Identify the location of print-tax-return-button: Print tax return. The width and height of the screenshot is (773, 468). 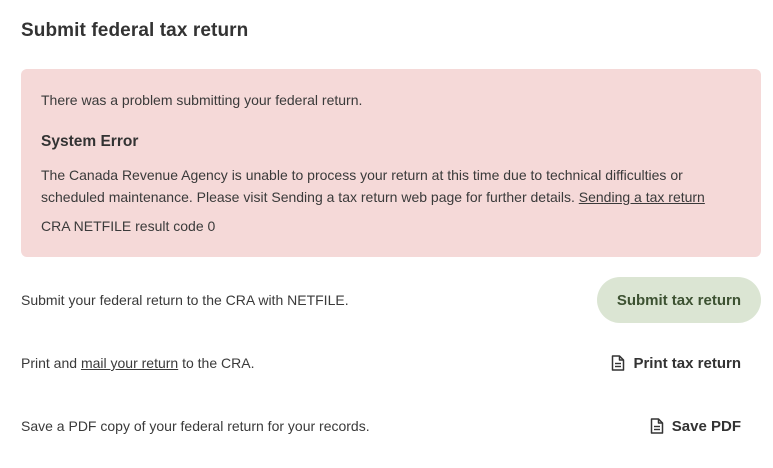
(676, 363).